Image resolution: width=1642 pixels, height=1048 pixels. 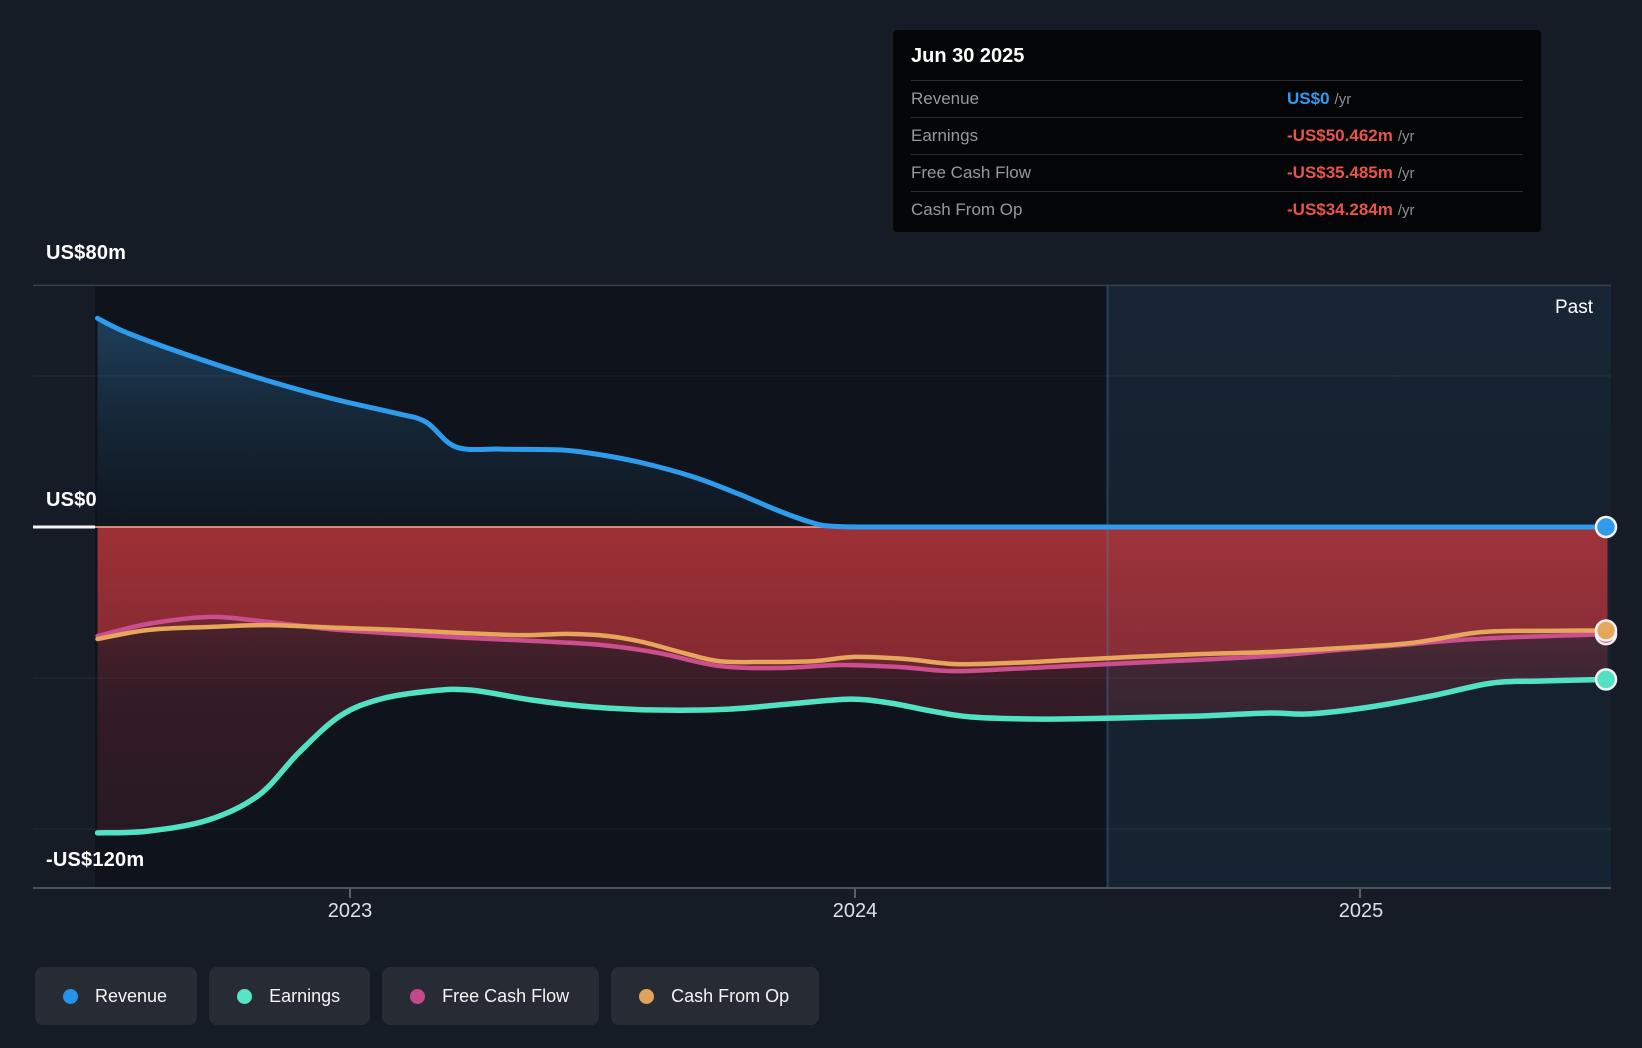 What do you see at coordinates (1351, 135) in the screenshot?
I see `tooltip-value: -US$50.462m/yr` at bounding box center [1351, 135].